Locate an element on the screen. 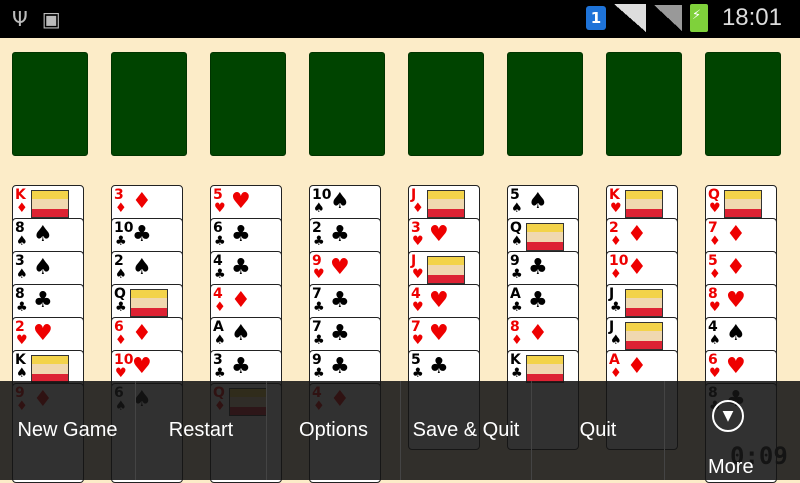  quit-button: Quit is located at coordinates (598, 430).